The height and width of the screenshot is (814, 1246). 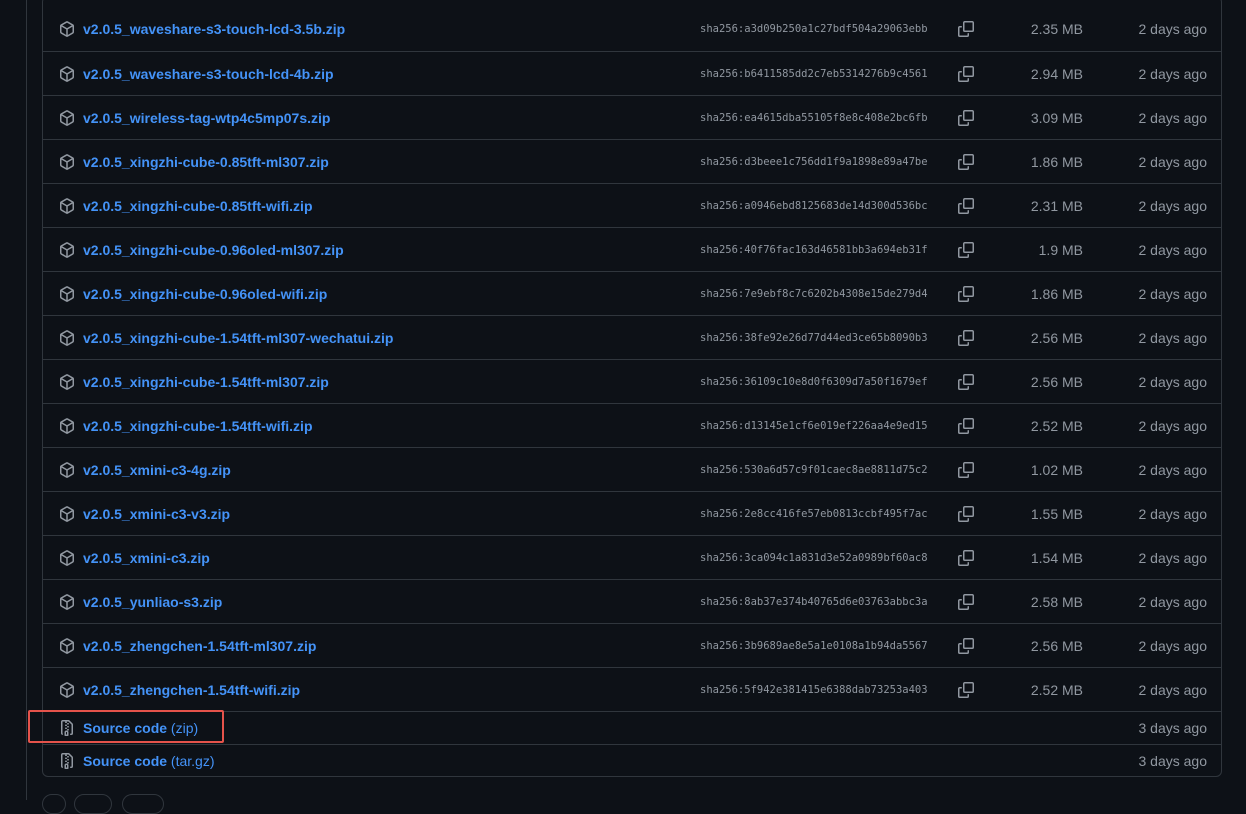 What do you see at coordinates (814, 293) in the screenshot?
I see `asset-sha256: sha256:7e9ebf8c7c6202b4308e15de279d4` at bounding box center [814, 293].